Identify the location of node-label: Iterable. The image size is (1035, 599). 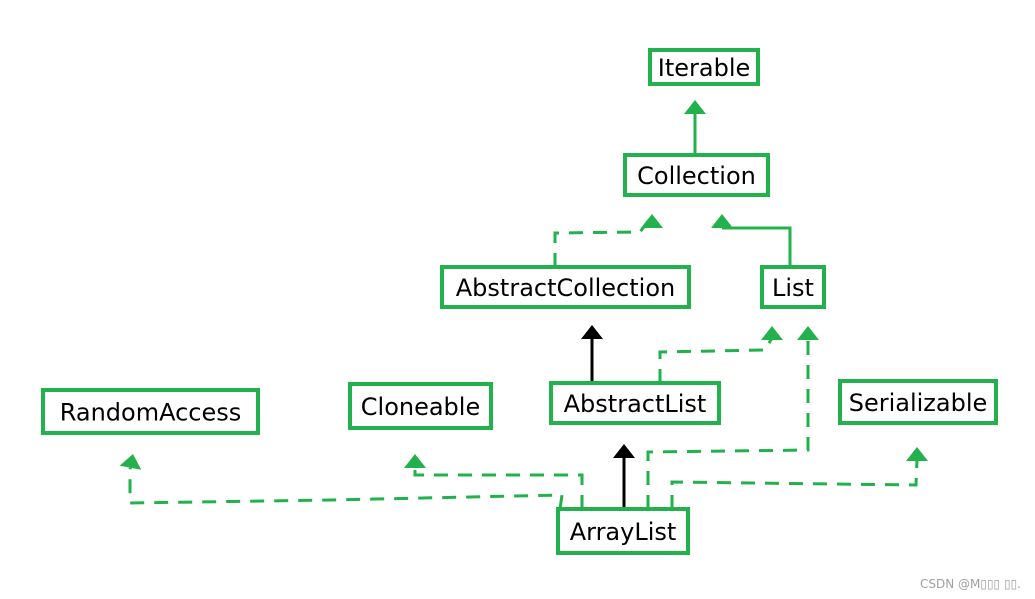
(704, 68).